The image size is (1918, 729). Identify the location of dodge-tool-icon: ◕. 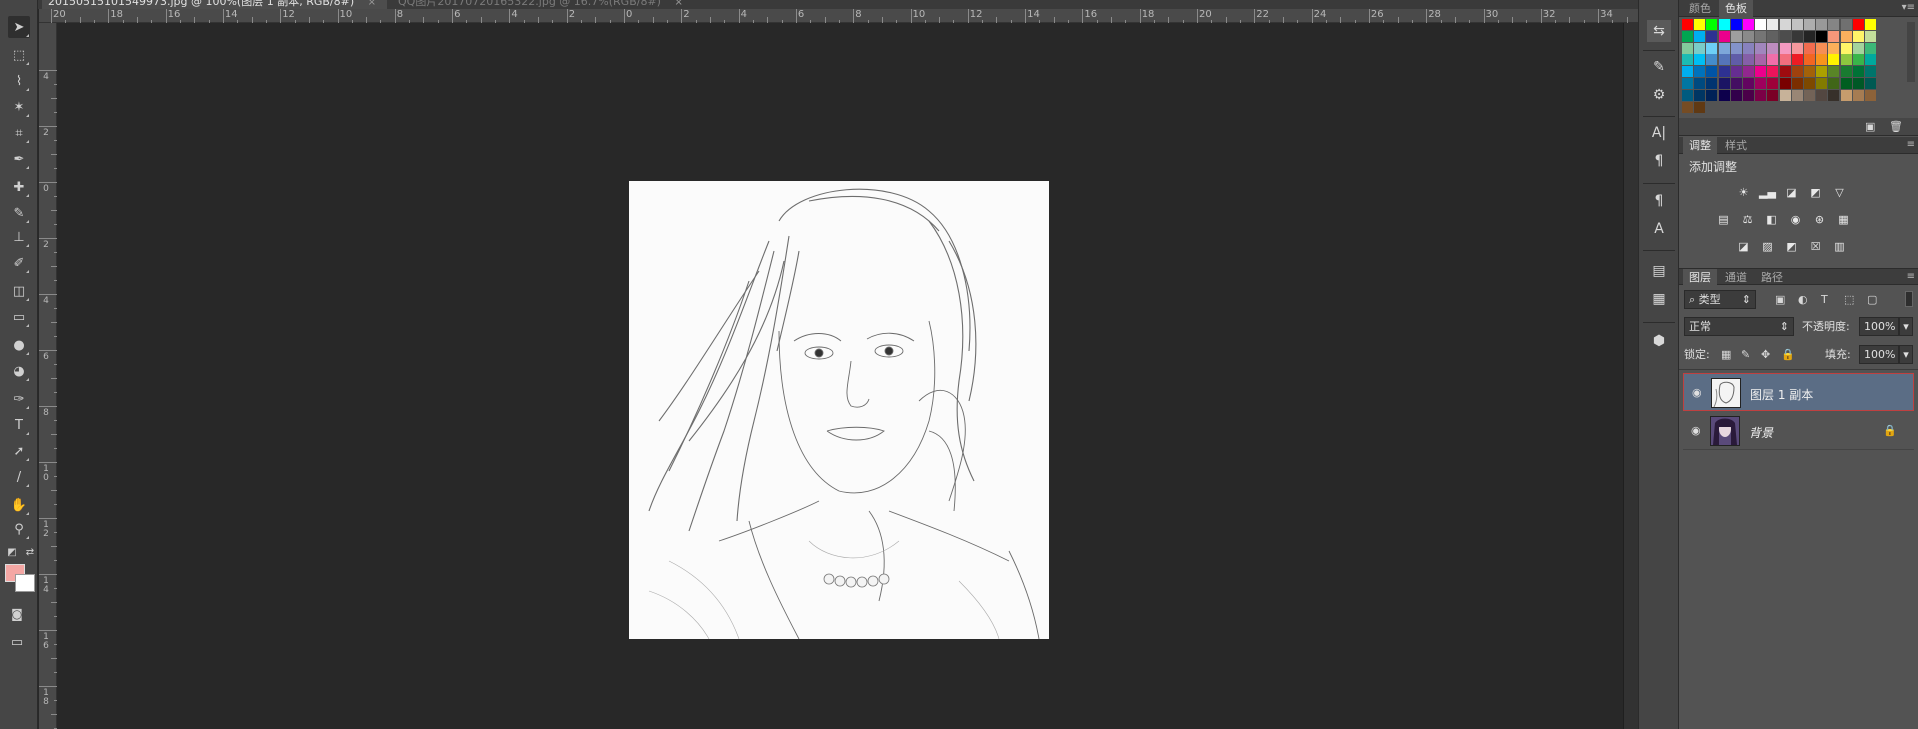
(19, 371).